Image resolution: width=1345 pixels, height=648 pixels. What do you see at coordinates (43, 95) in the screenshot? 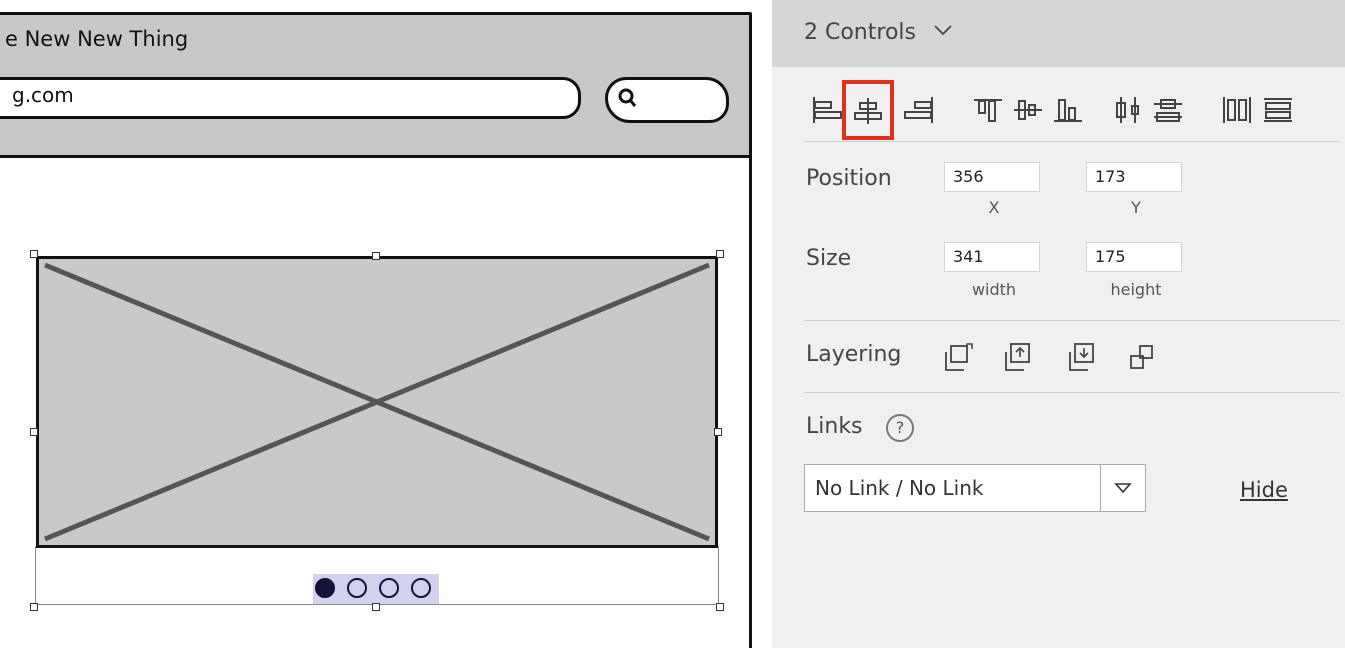
I see `url-text: g.com` at bounding box center [43, 95].